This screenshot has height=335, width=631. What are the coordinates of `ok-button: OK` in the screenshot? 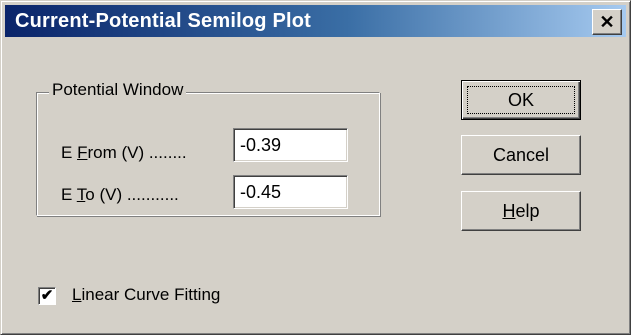 It's located at (521, 100).